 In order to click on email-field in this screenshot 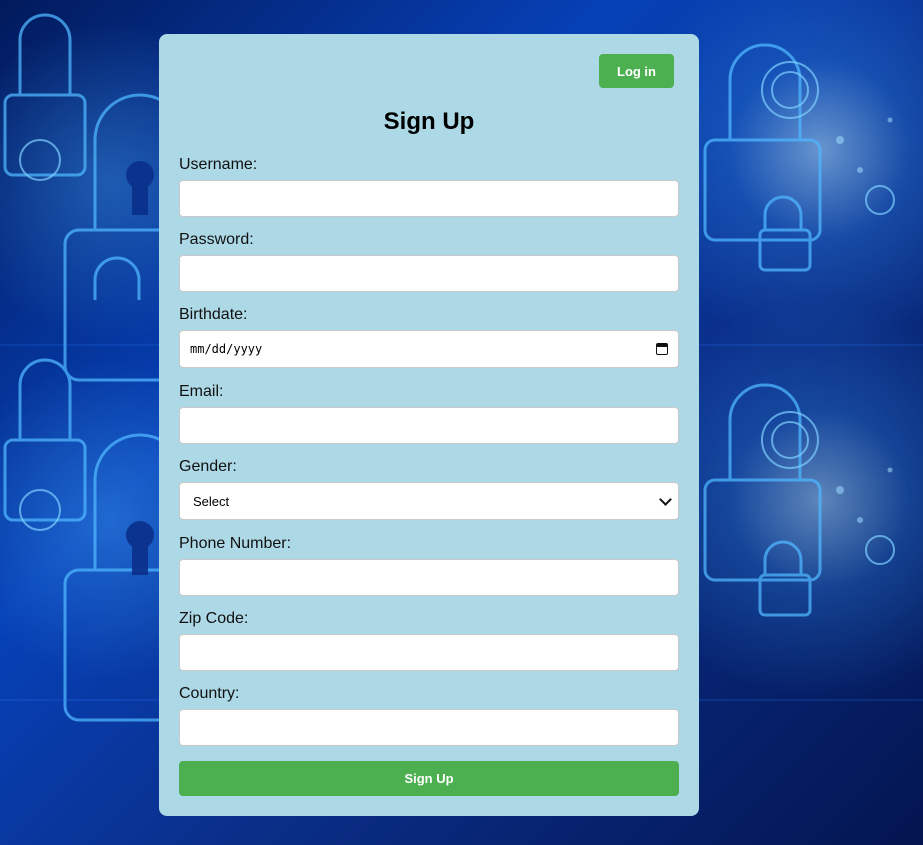, I will do `click(429, 425)`.